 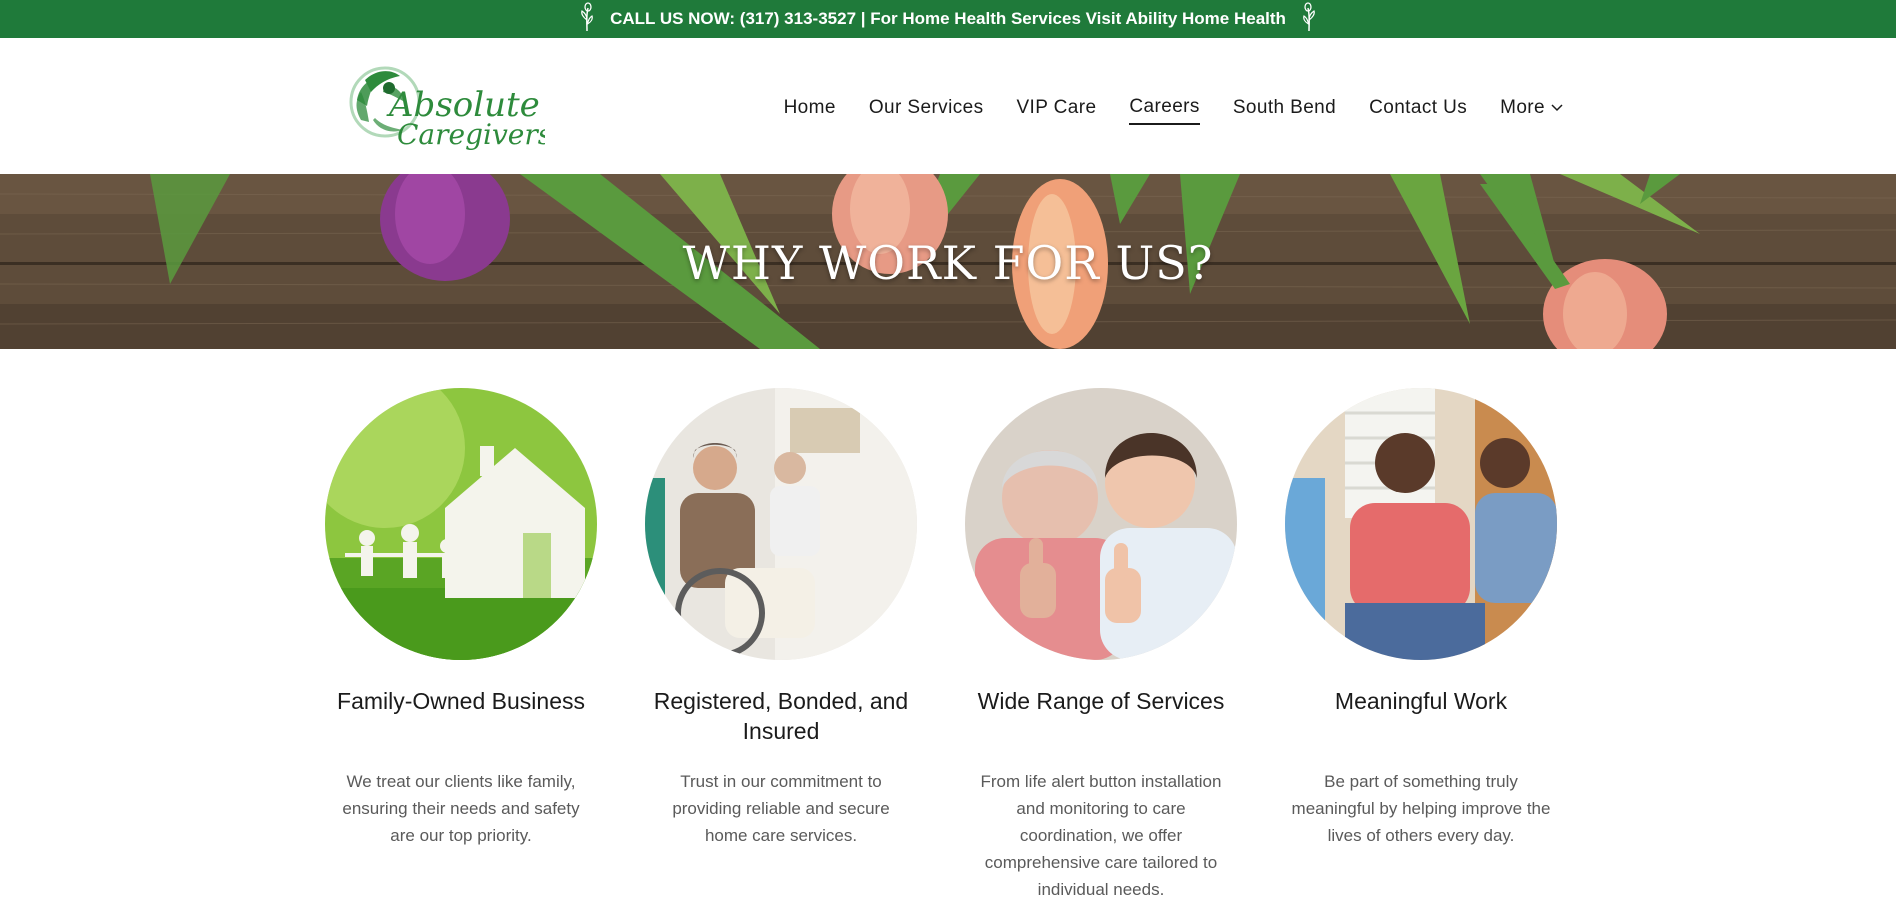 I want to click on chevron-down-icon, so click(x=1557, y=108).